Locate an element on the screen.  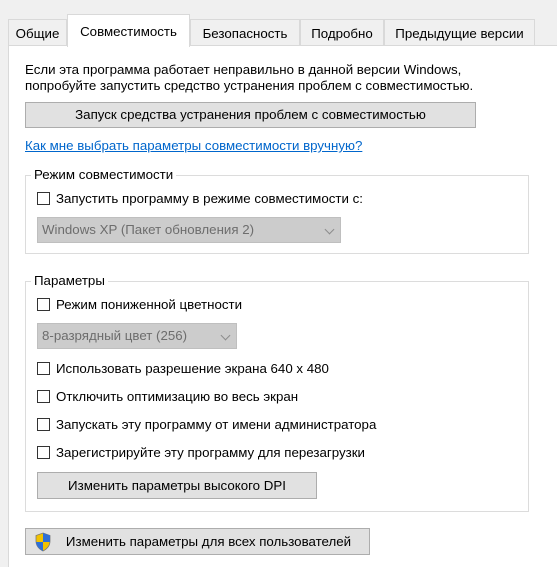
tab-compatibility: Совместимость is located at coordinates (128, 30).